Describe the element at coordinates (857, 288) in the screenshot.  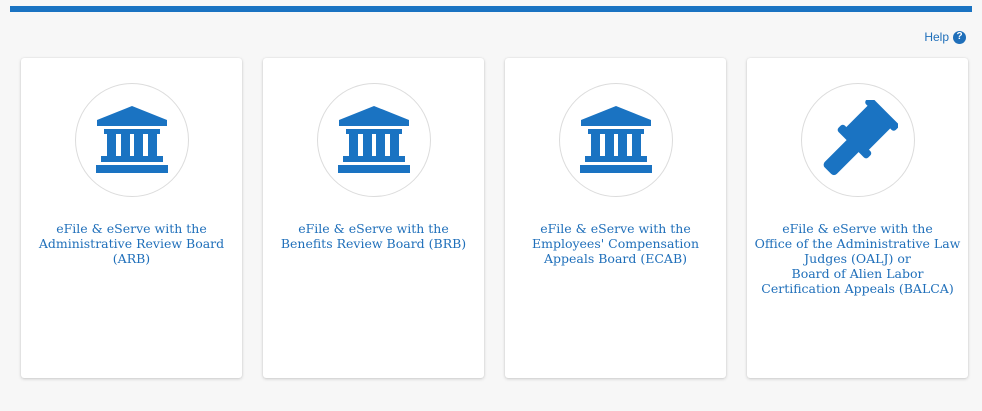
I see `card-label-line: Certification Appeals (BALCA)` at that location.